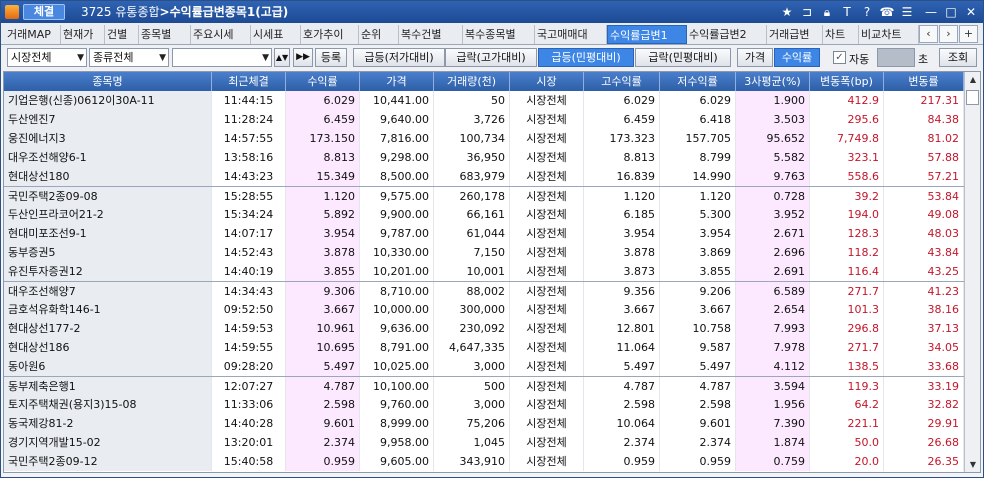 The width and height of the screenshot is (984, 478). What do you see at coordinates (958, 57) in the screenshot?
I see `query-button: 조회` at bounding box center [958, 57].